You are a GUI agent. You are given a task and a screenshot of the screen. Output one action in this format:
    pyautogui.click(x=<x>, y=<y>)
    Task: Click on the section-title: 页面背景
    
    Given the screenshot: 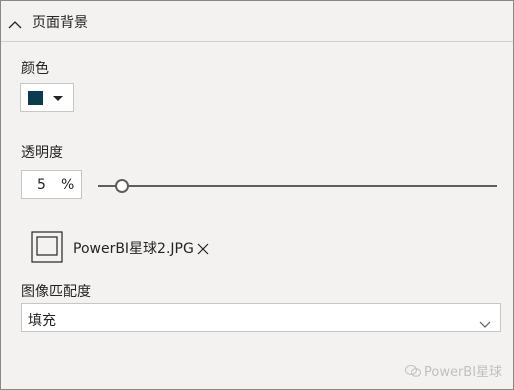 What is the action you would take?
    pyautogui.click(x=60, y=23)
    